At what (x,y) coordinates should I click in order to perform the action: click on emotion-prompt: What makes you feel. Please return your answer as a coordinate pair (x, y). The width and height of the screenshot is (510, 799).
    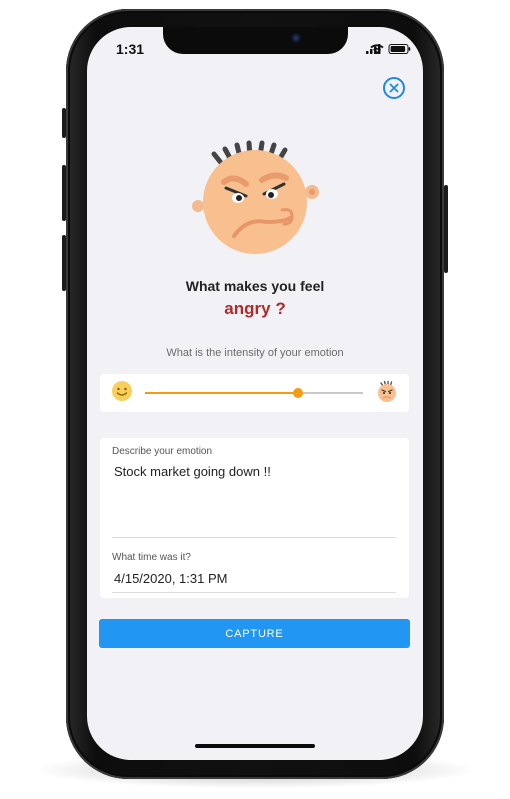
    Looking at the image, I should click on (255, 286).